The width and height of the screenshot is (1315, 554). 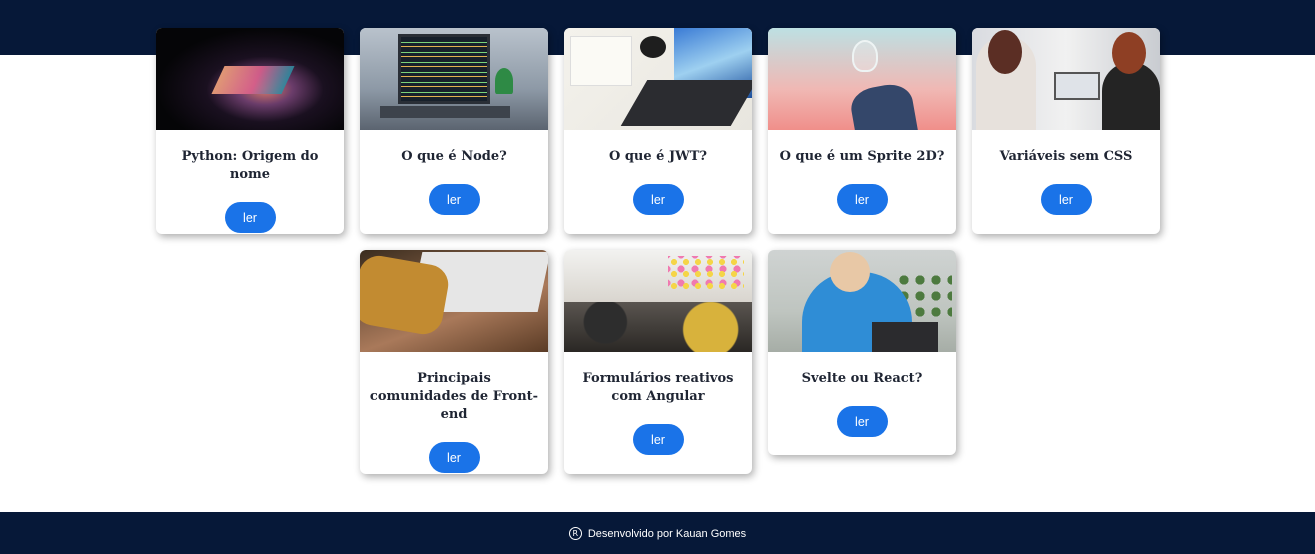 I want to click on code-laptop-image, so click(x=454, y=79).